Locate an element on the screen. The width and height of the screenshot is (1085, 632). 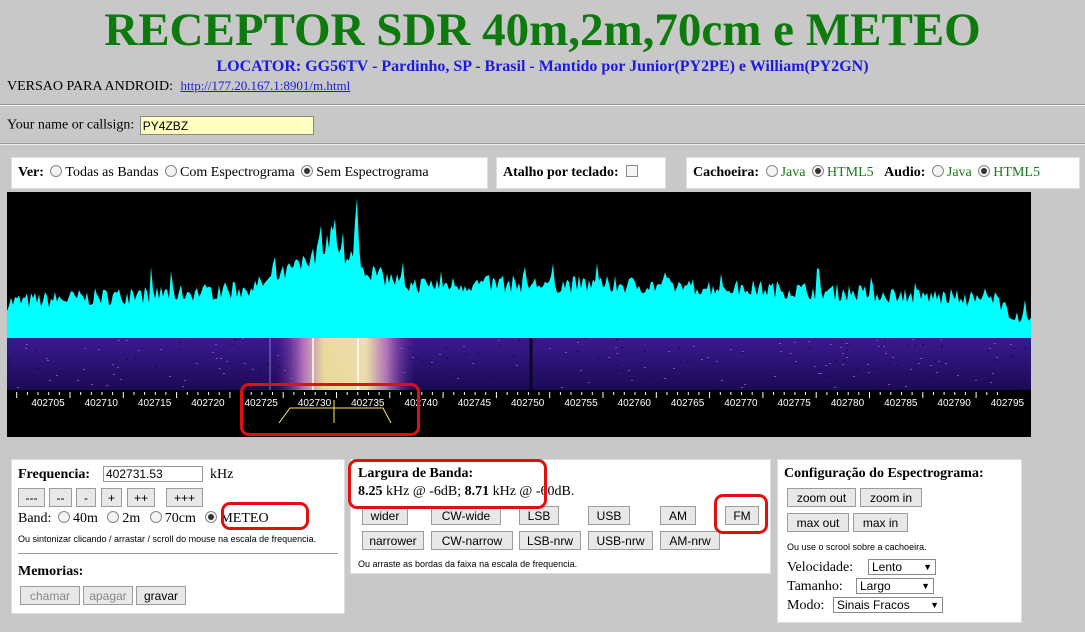
mode-lsb-nrw-button: LSB-nrw is located at coordinates (550, 540).